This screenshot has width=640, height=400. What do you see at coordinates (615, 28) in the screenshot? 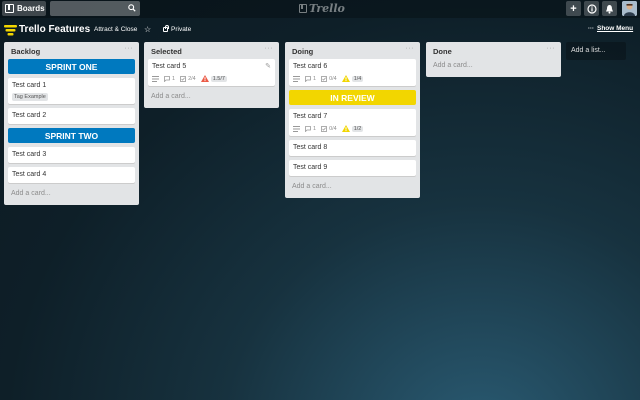
I see `show-menu-label: Show Menu` at bounding box center [615, 28].